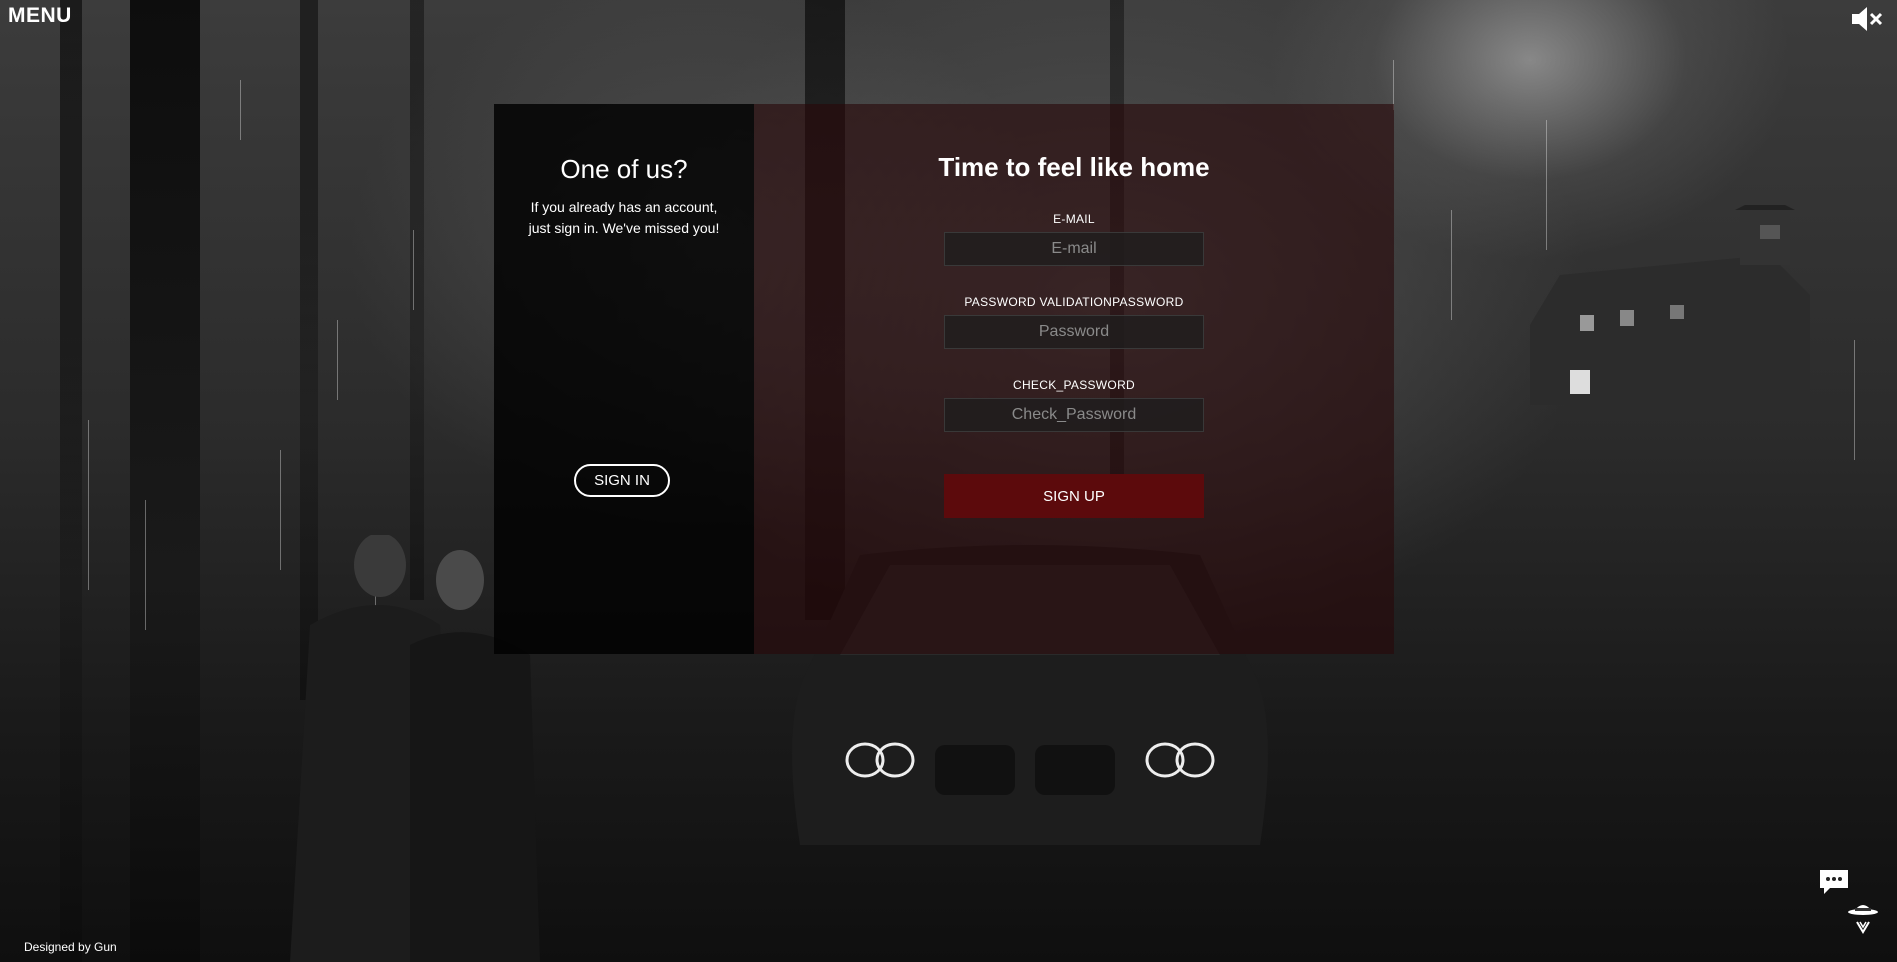 The height and width of the screenshot is (962, 1897). I want to click on password-label: PASSWORD VALIDATIONPASSWORD, so click(1074, 302).